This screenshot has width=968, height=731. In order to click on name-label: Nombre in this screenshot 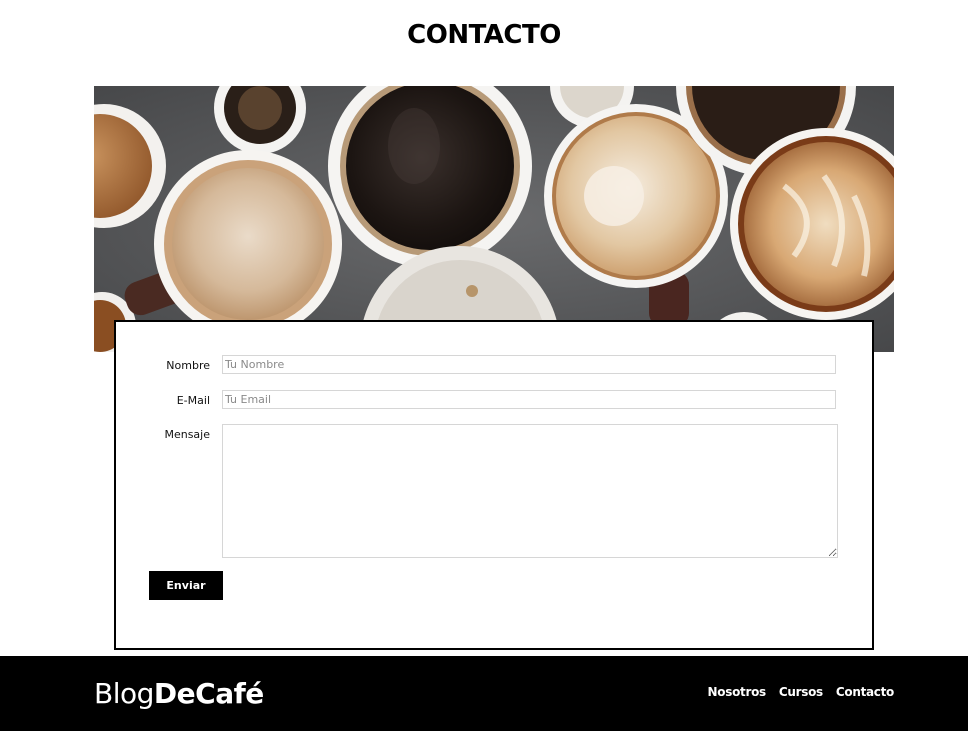, I will do `click(188, 365)`.